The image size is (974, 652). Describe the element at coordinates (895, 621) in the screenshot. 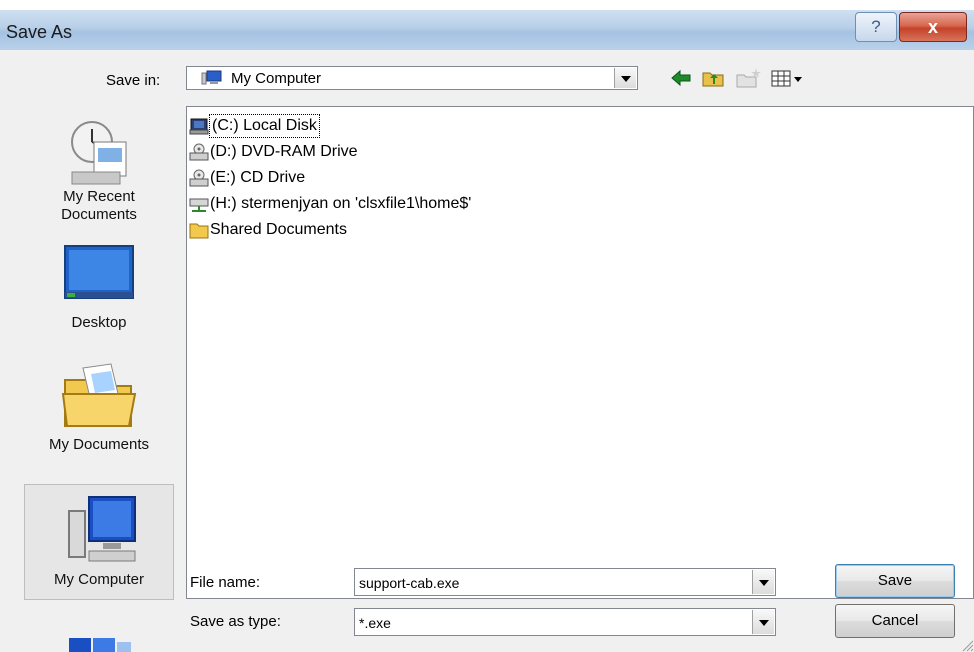

I see `cancel-button: Cancel` at that location.